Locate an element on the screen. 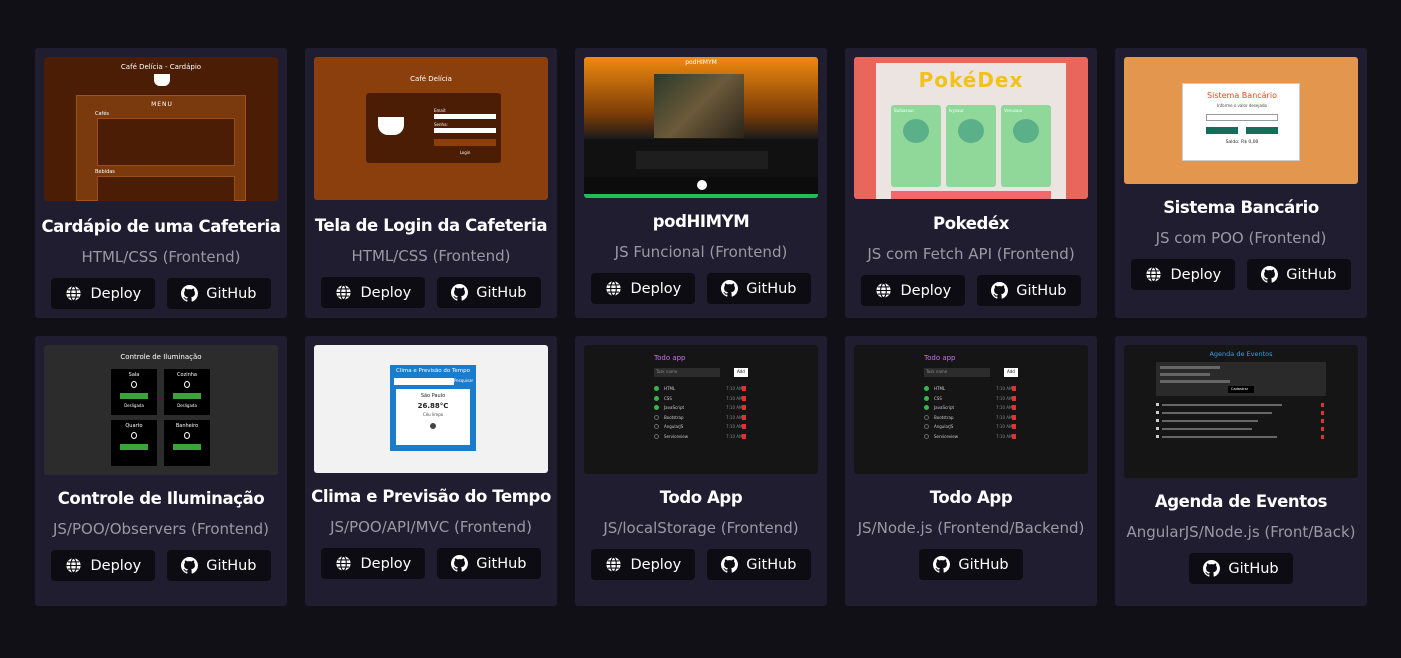 This screenshot has height=658, width=1401. toggle-button is located at coordinates (187, 447).